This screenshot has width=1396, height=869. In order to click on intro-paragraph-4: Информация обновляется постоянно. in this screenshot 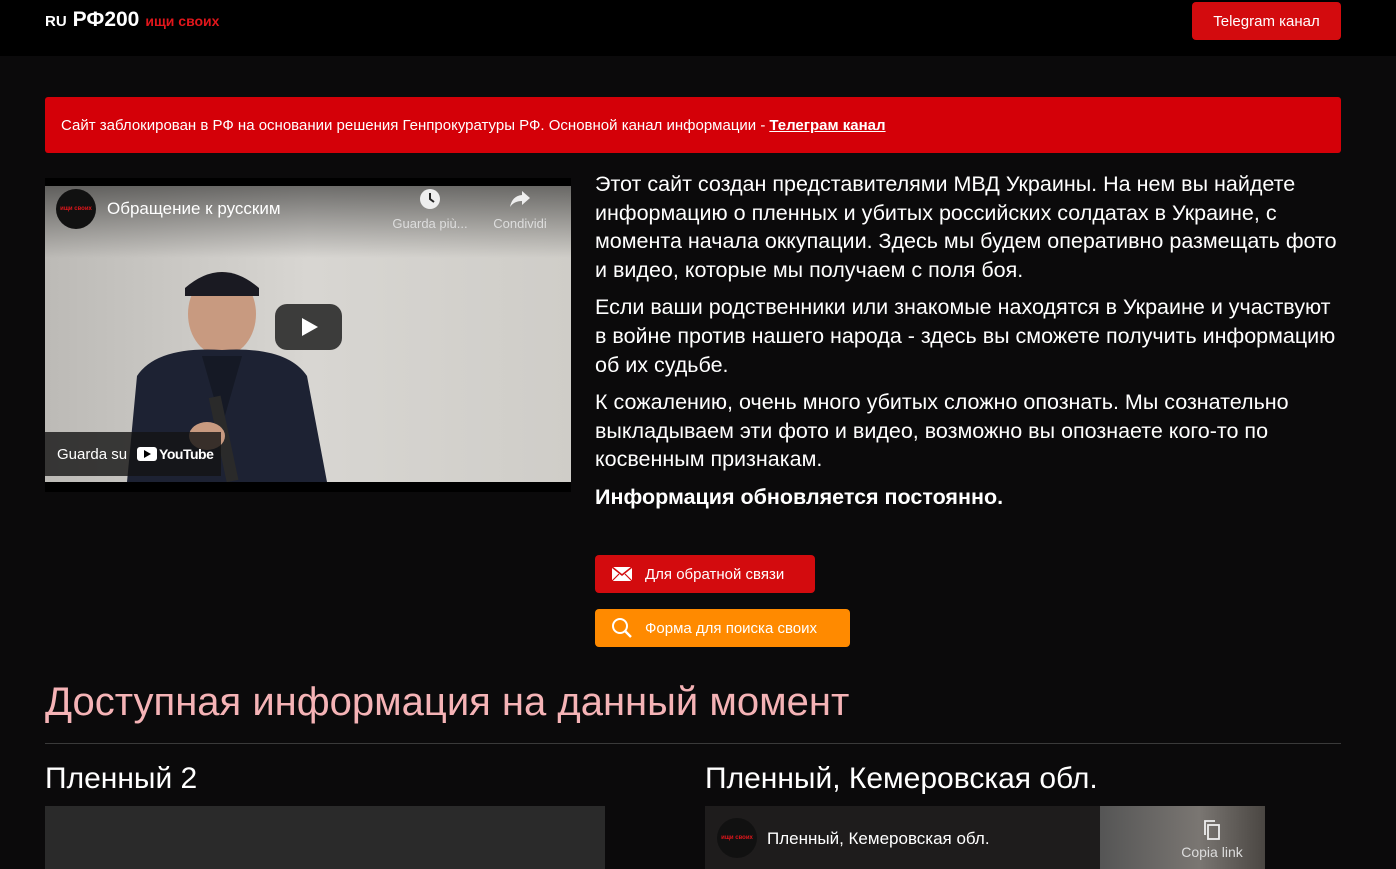, I will do `click(799, 496)`.